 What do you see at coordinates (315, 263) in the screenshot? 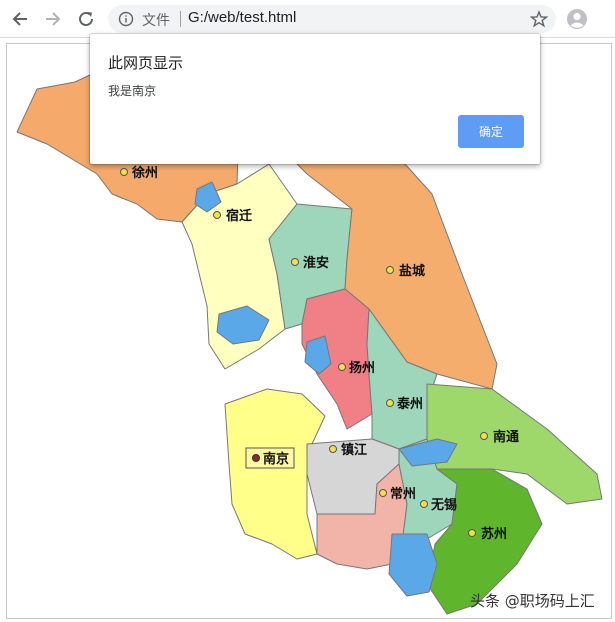
I see `city-label-huaian: 淮安` at bounding box center [315, 263].